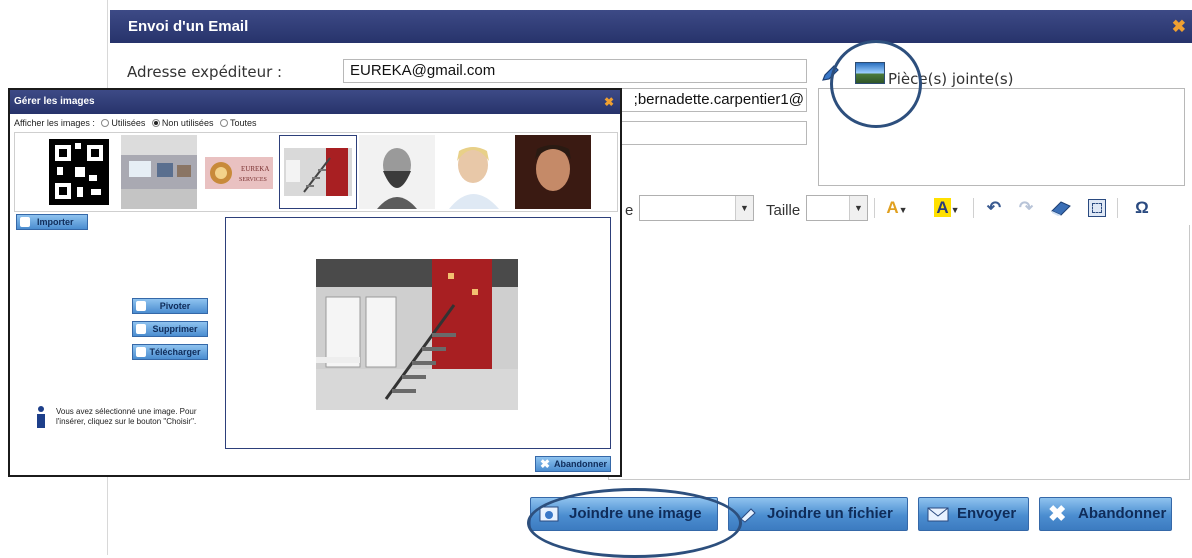  Describe the element at coordinates (188, 26) in the screenshot. I see `email-dialog-title: Envoi d'un Email` at that location.